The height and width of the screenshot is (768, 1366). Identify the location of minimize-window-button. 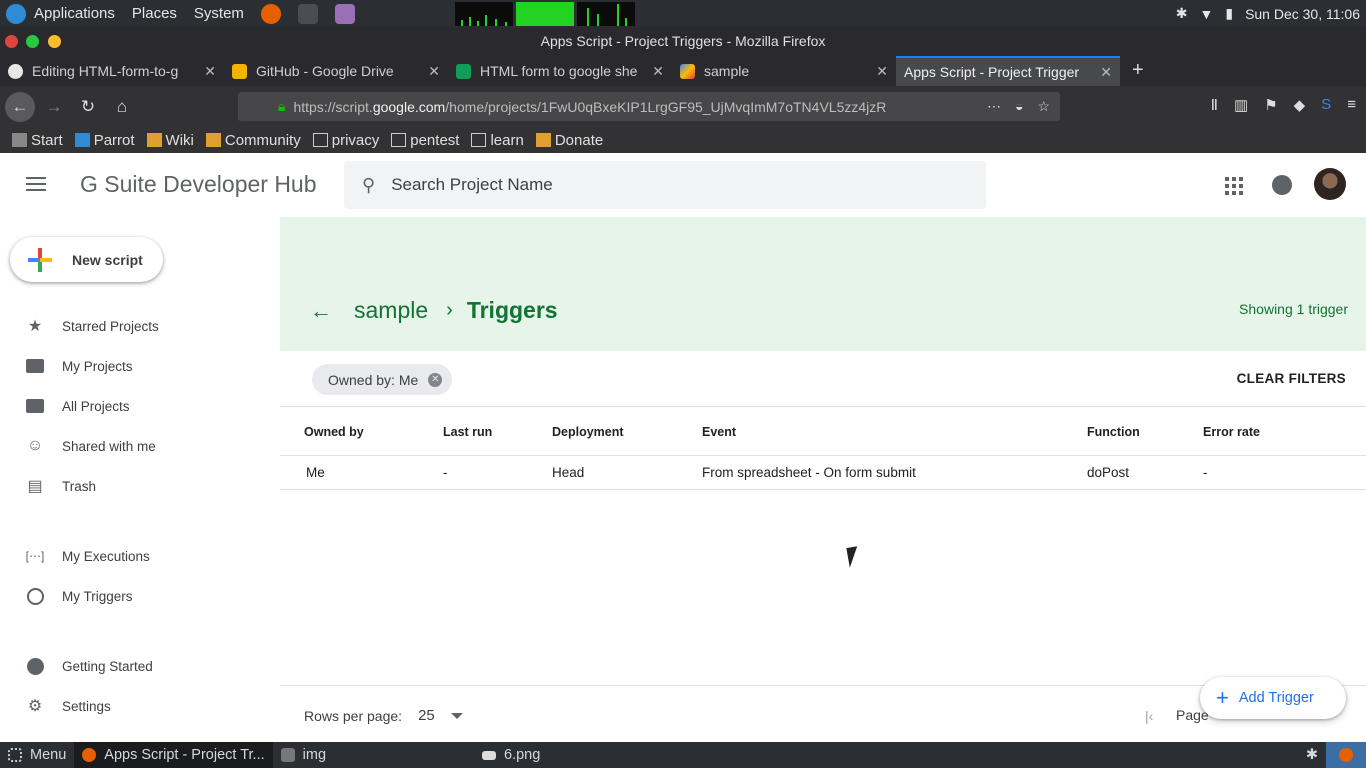
(54, 41).